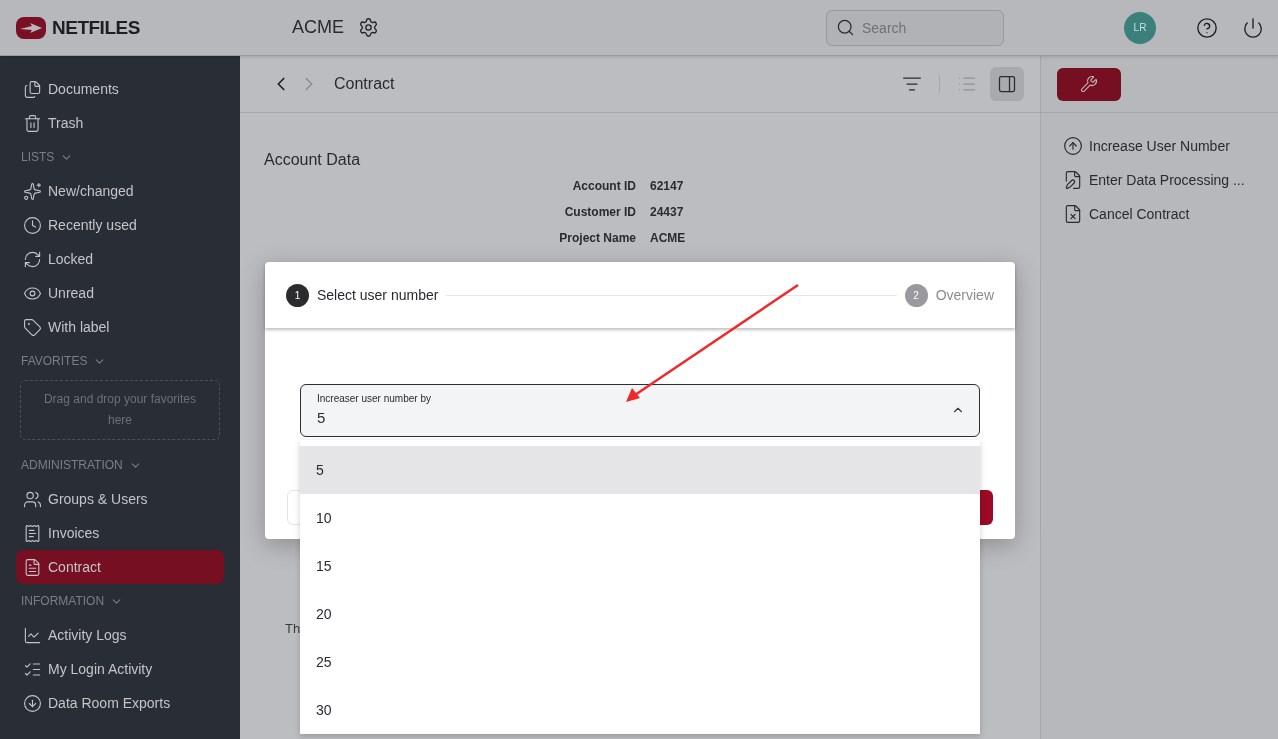 This screenshot has width=1278, height=739. Describe the element at coordinates (120, 499) in the screenshot. I see `sidebar-item: Groups & Users` at that location.